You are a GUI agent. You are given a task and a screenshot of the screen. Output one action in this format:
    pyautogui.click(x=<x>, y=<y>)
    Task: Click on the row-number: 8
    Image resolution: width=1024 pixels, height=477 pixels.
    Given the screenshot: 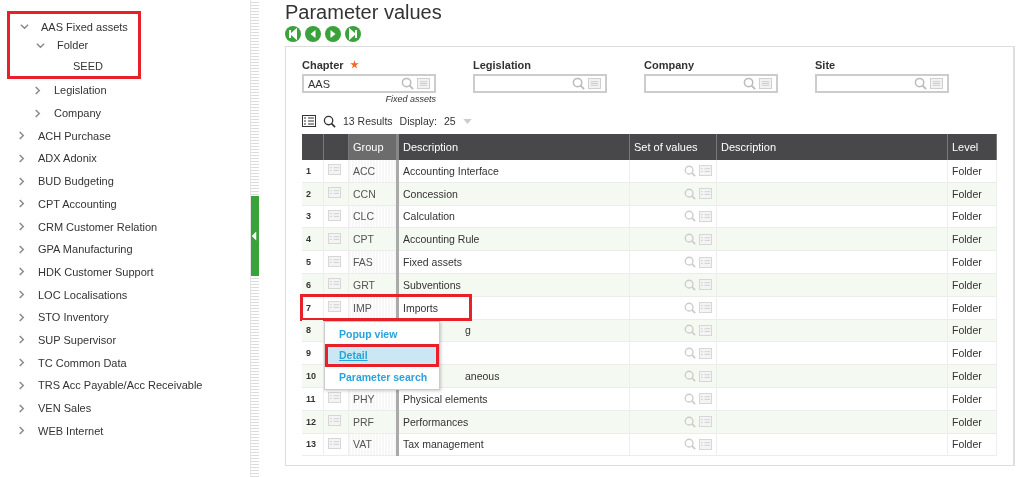 What is the action you would take?
    pyautogui.click(x=308, y=330)
    